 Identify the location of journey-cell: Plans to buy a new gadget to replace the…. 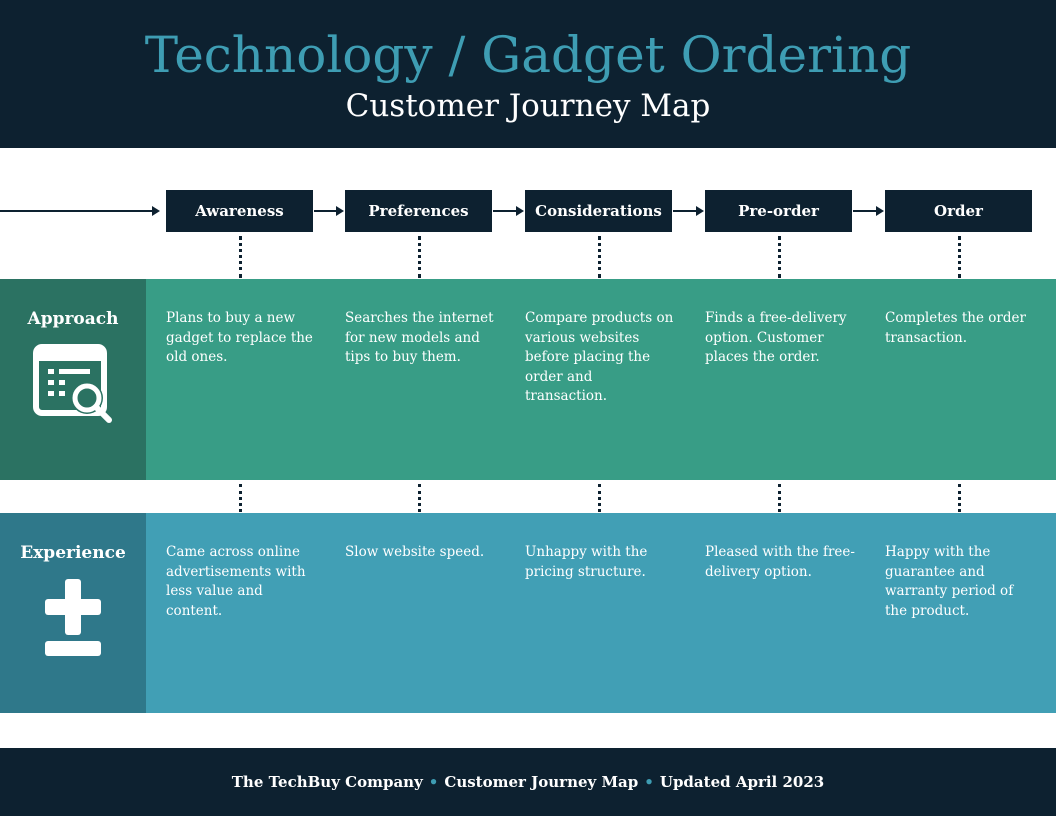
(239, 337).